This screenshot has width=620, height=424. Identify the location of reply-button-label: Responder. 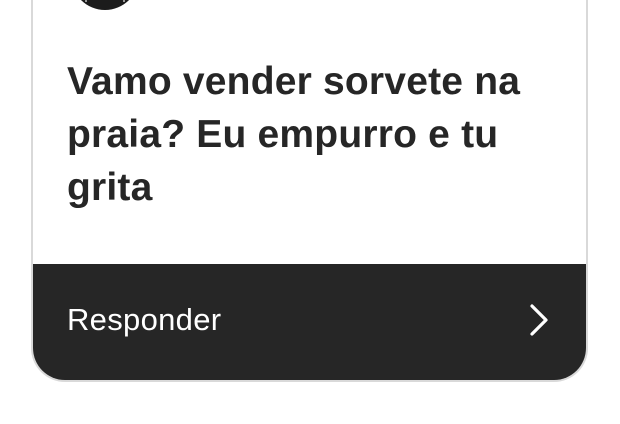
(144, 319).